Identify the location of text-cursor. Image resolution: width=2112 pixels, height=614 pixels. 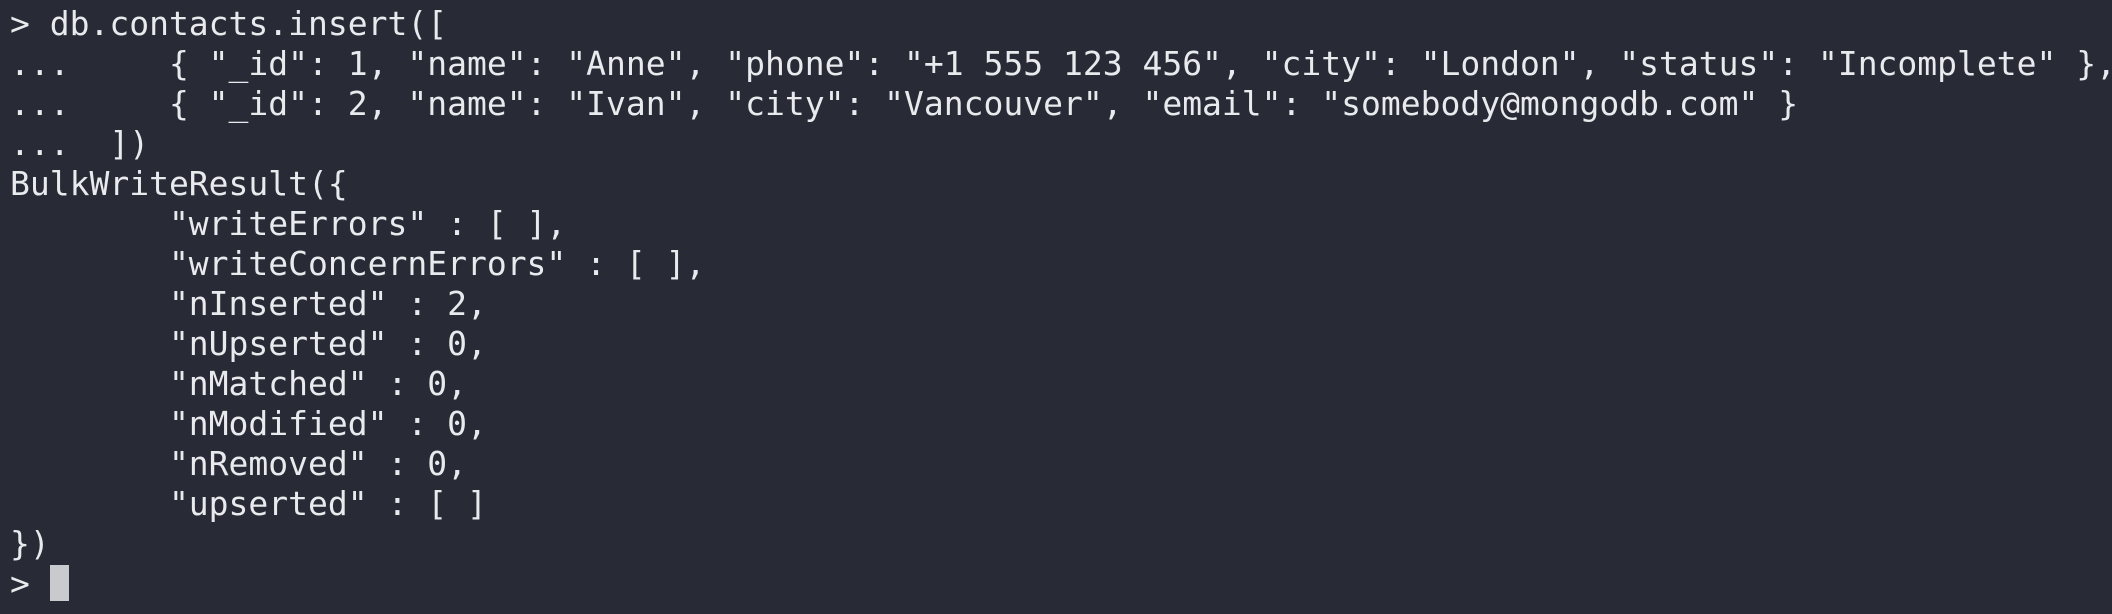
(59, 582).